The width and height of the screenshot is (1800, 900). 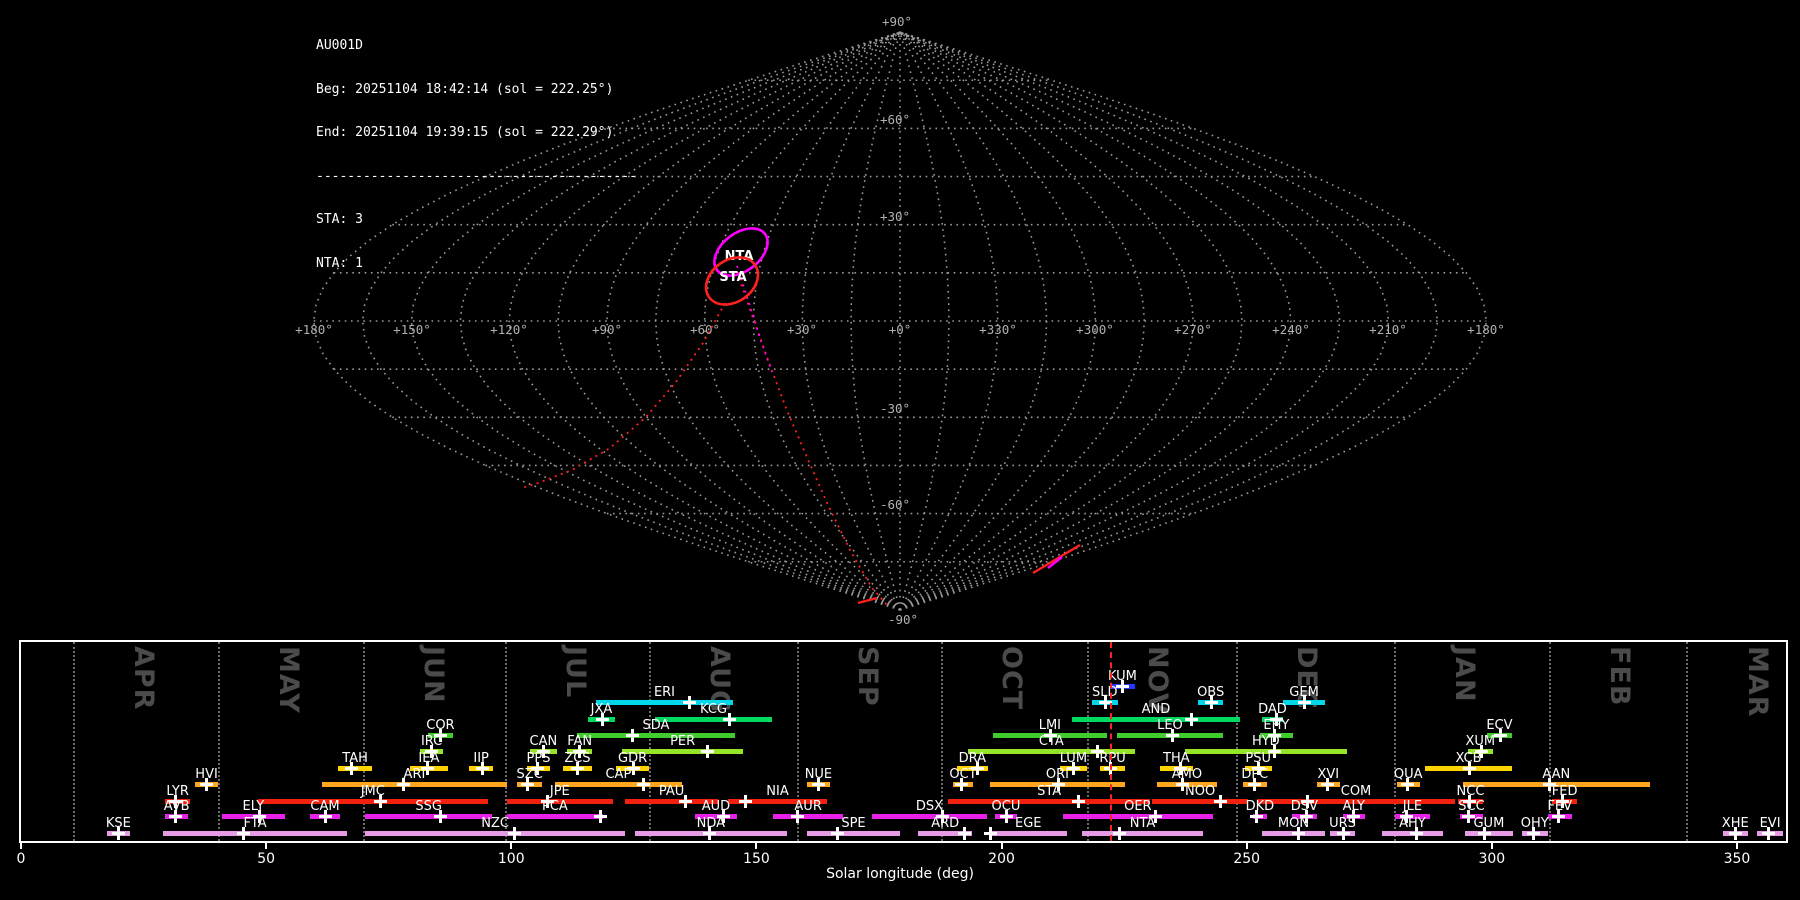 I want to click on shower-bar-sta, so click(x=1049, y=801).